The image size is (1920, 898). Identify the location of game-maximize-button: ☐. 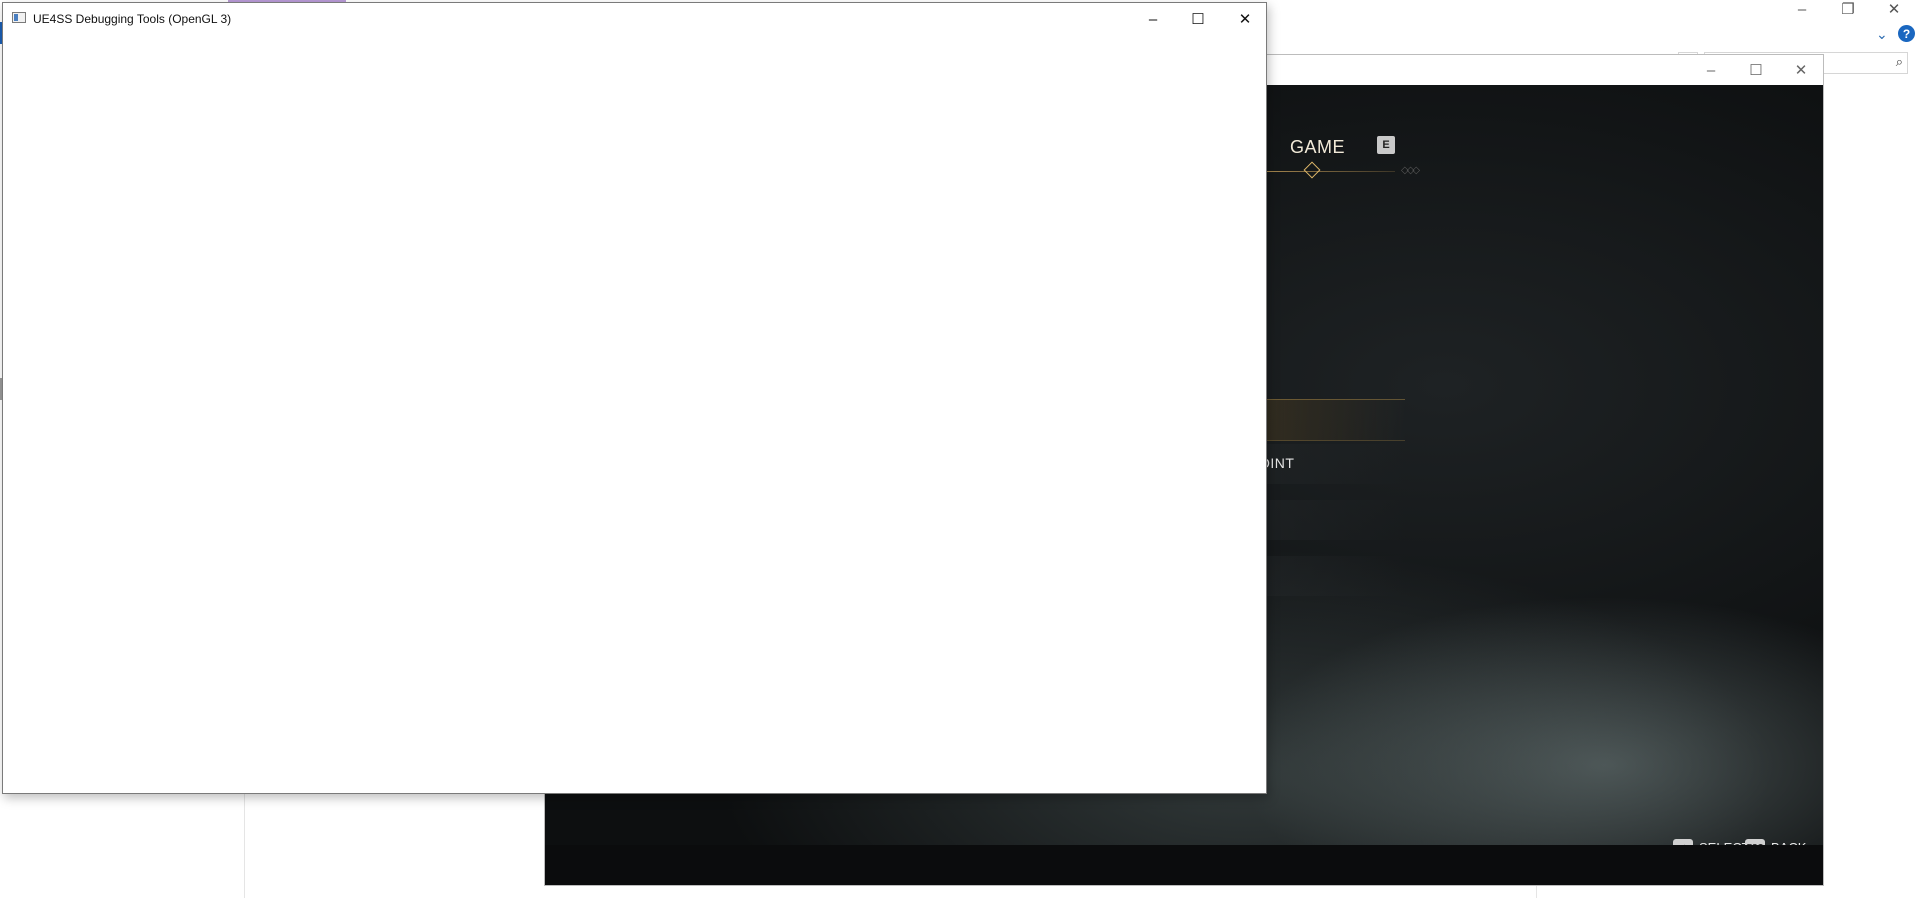
(1756, 70).